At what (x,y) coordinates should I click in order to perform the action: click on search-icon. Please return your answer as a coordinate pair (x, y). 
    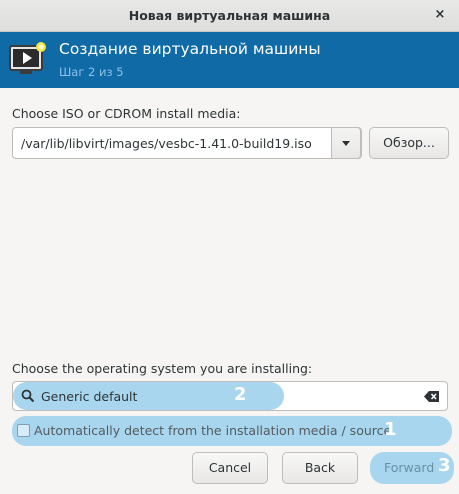
    Looking at the image, I should click on (28, 396).